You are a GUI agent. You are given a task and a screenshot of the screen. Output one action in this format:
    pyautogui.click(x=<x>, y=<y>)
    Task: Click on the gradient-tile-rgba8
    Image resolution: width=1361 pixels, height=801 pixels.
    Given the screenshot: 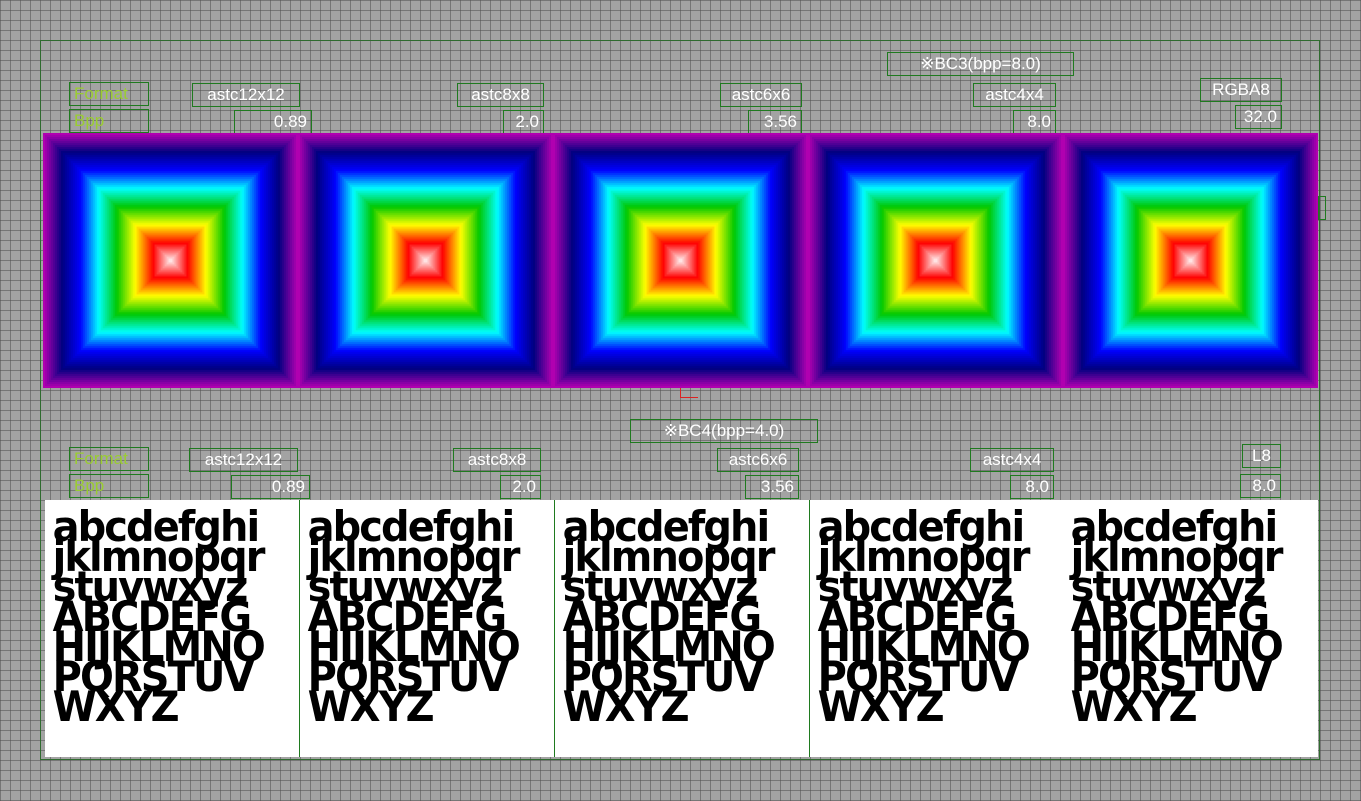 What is the action you would take?
    pyautogui.click(x=1190, y=260)
    